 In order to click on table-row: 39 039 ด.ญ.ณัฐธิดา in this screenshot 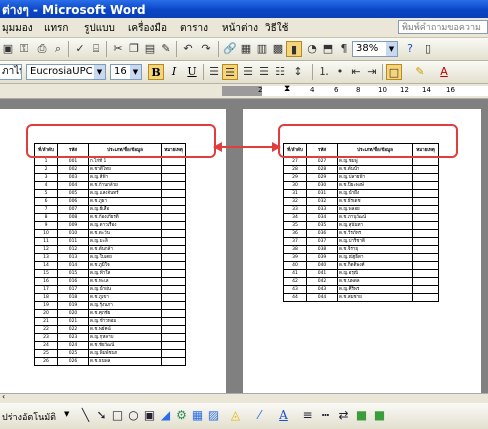, I will do `click(361, 257)`.